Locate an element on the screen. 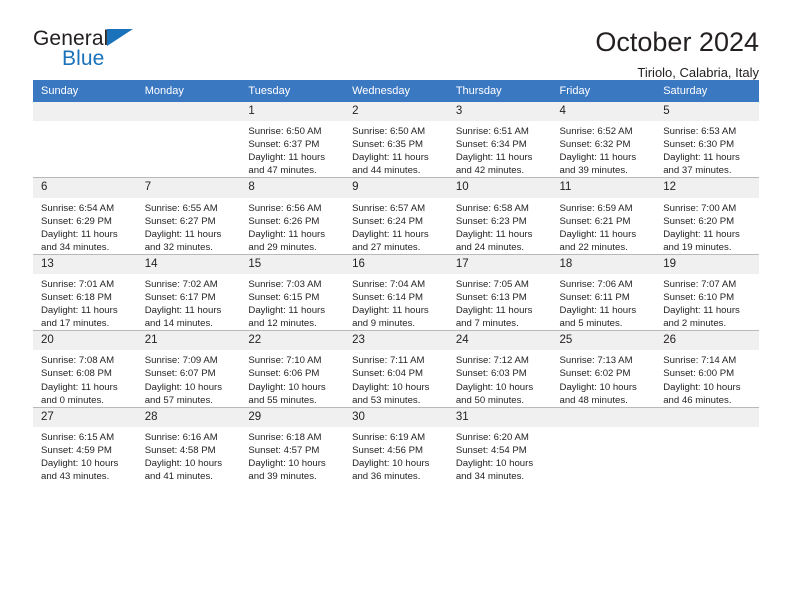  brand-logo: General Blue is located at coordinates (93, 51).